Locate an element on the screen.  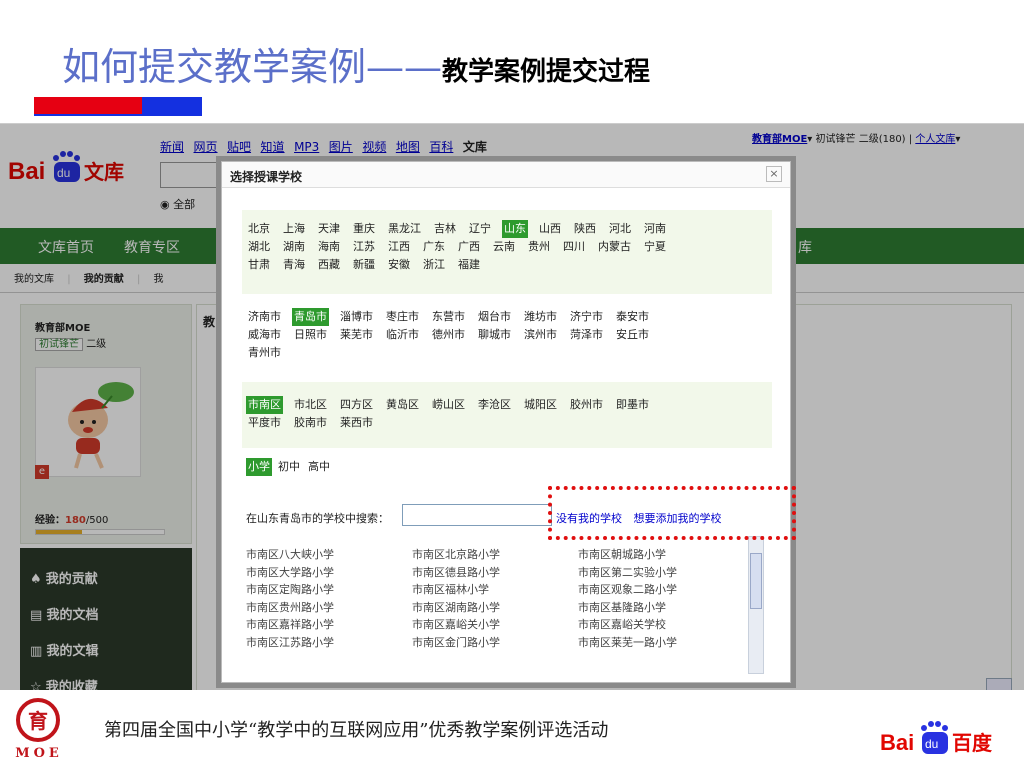
district-option: 黄岛区 is located at coordinates (402, 405).